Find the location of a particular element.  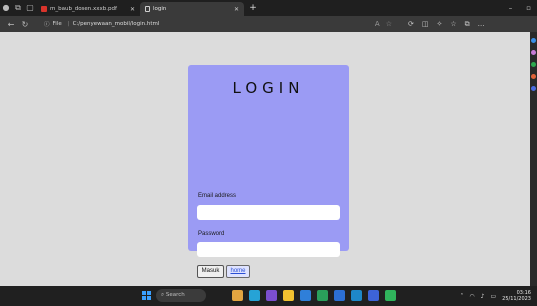

taskbar-search: ⌕ Search is located at coordinates (181, 295).